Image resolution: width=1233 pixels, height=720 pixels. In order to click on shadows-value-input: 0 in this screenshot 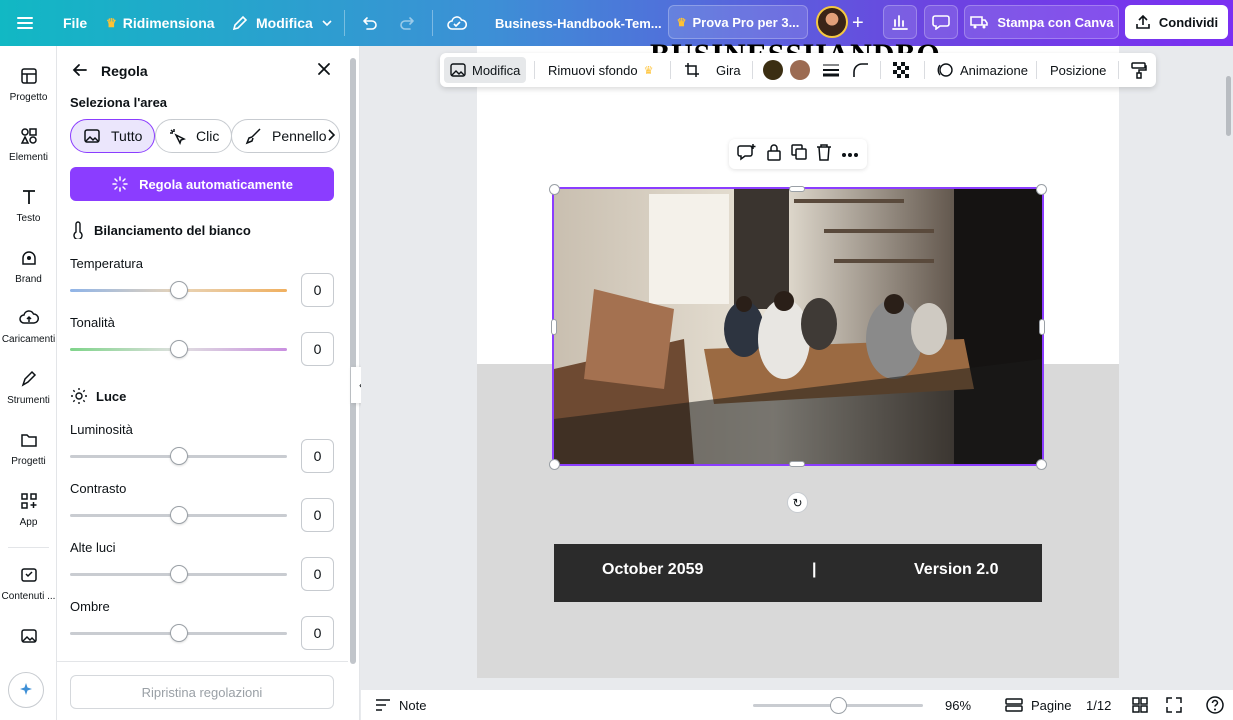, I will do `click(317, 633)`.